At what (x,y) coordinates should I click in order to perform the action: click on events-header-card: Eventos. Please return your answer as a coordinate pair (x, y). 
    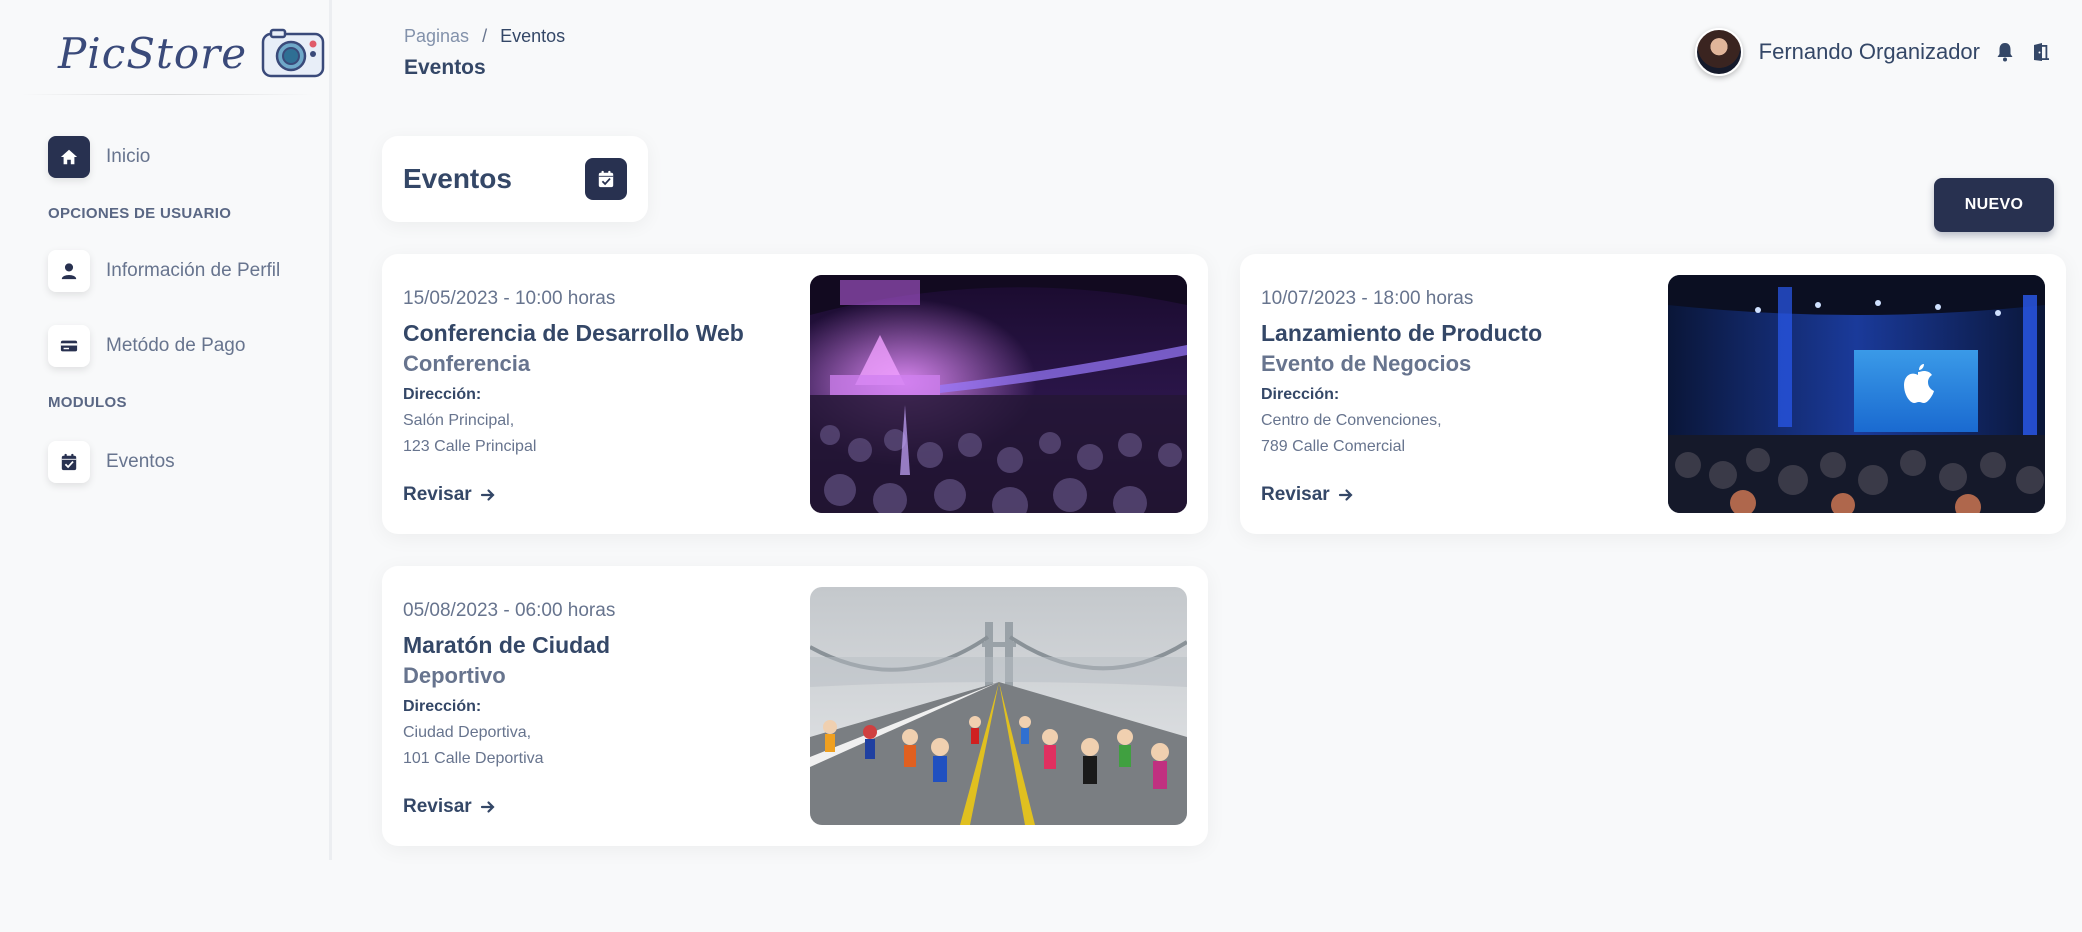
    Looking at the image, I should click on (515, 179).